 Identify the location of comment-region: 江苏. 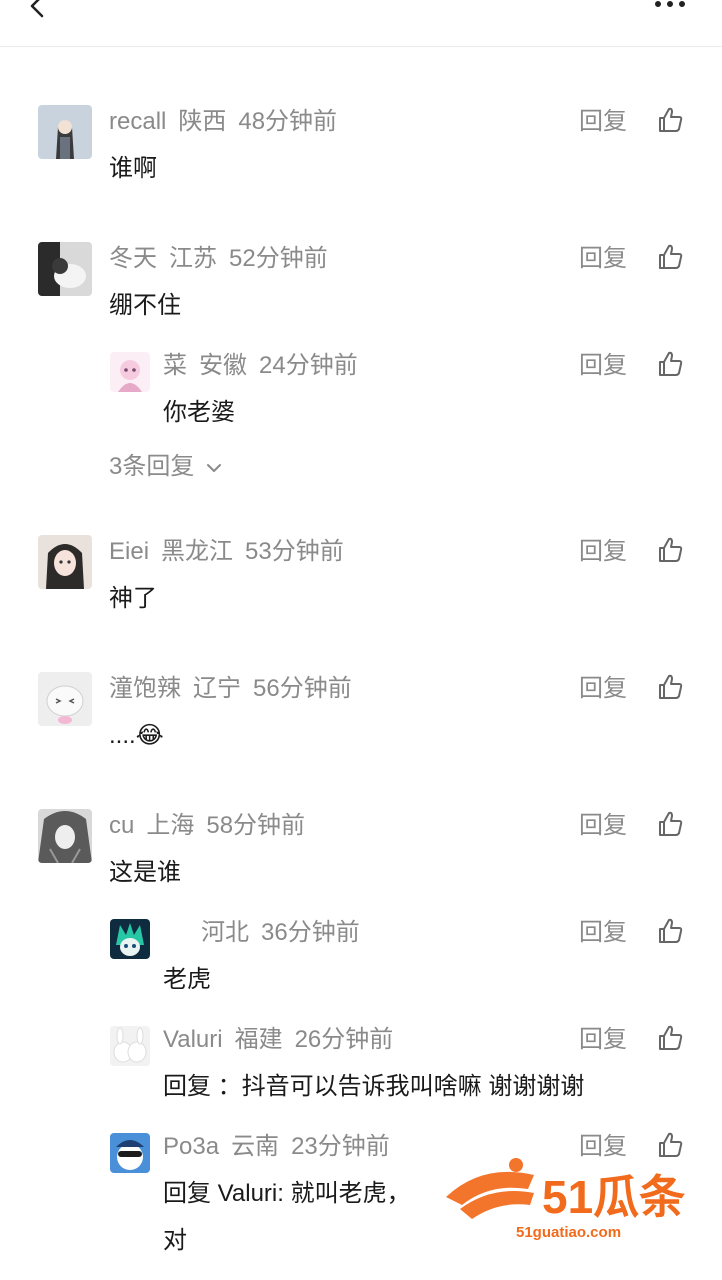
(193, 258).